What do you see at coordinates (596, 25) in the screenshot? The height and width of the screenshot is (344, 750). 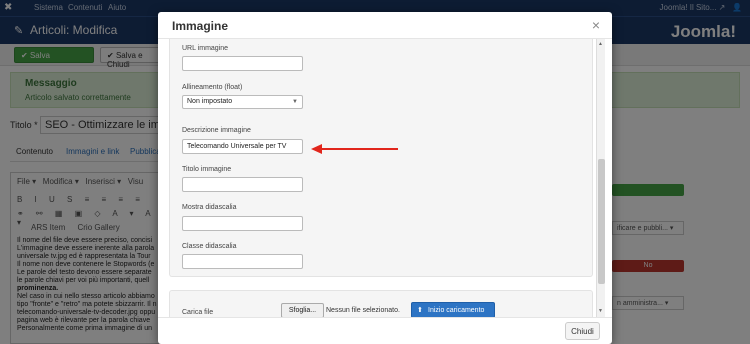 I see `close-icon: ×` at bounding box center [596, 25].